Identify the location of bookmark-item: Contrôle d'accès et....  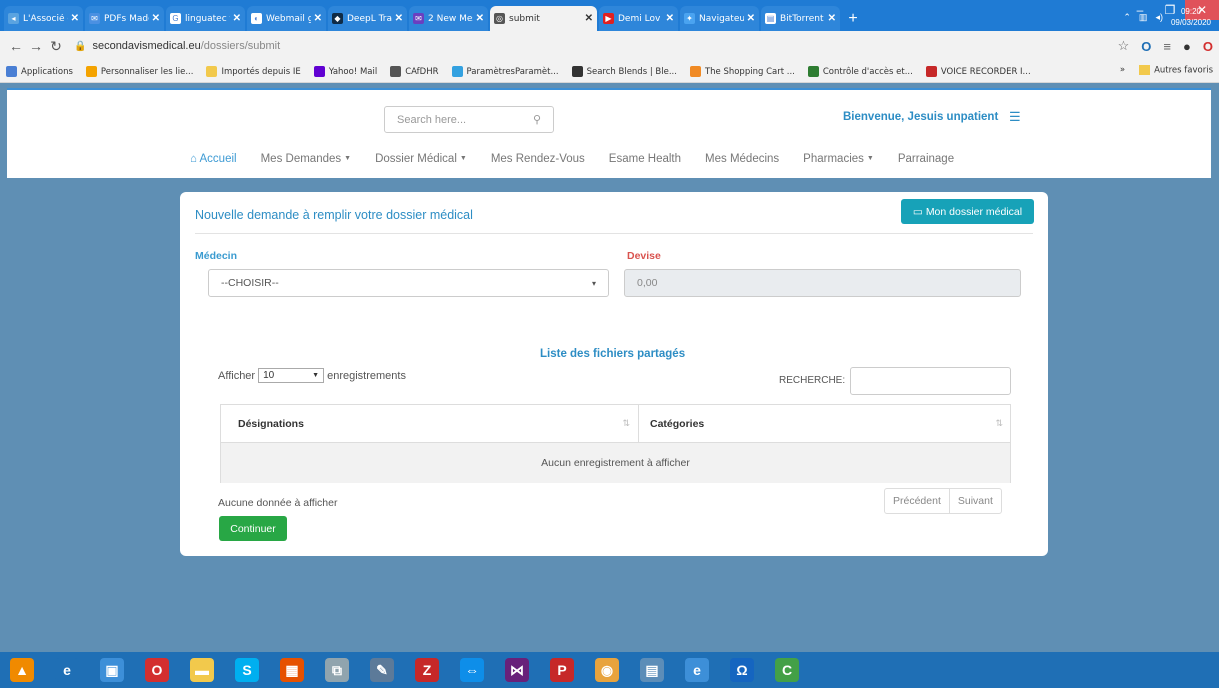
(860, 71).